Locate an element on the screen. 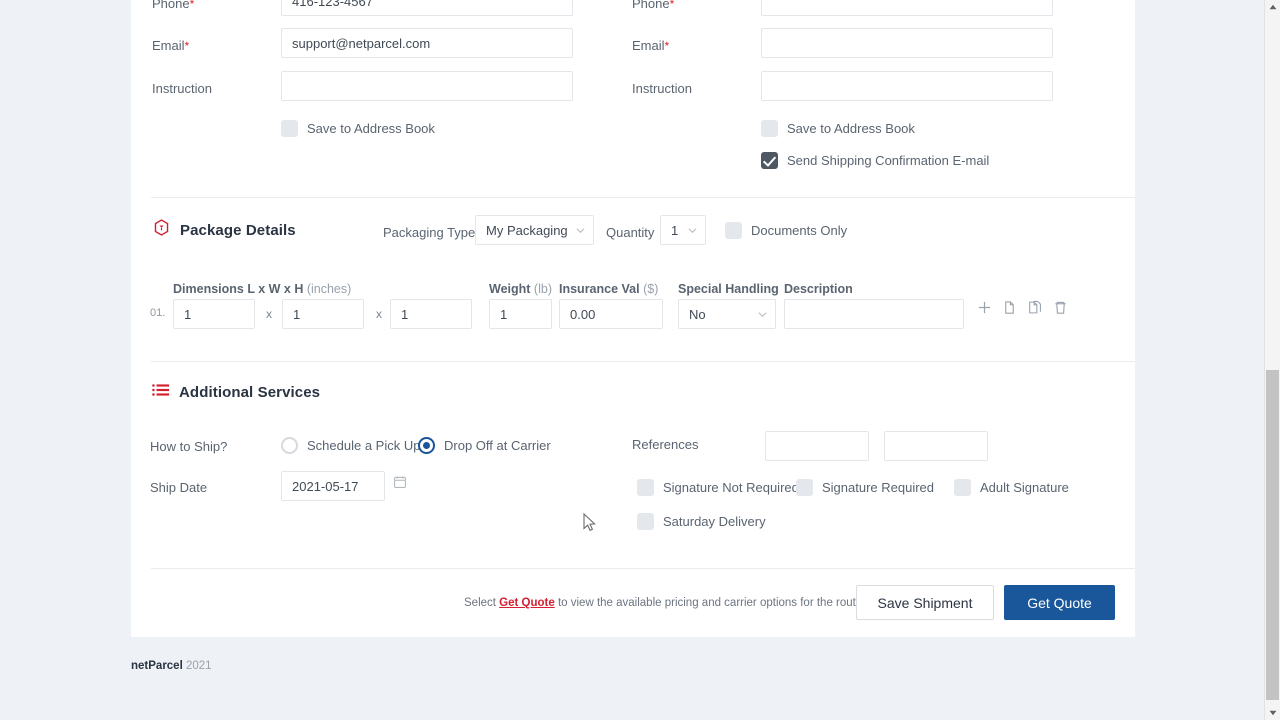 This screenshot has width=1280, height=720. dimension-separator-2: x is located at coordinates (379, 314).